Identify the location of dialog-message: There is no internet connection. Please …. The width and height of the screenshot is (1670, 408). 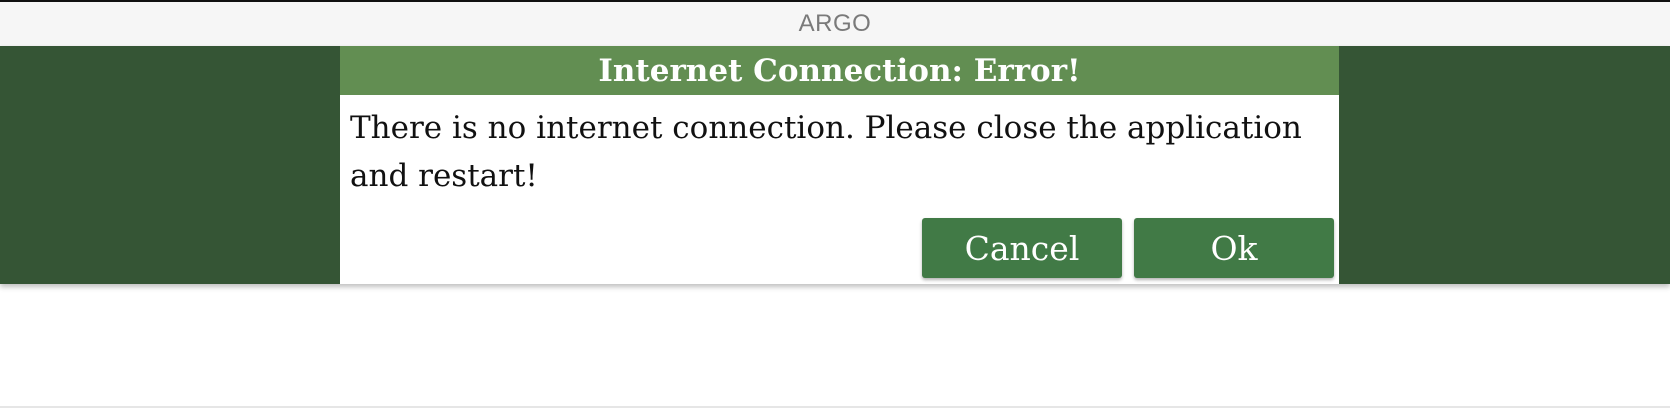
(826, 152).